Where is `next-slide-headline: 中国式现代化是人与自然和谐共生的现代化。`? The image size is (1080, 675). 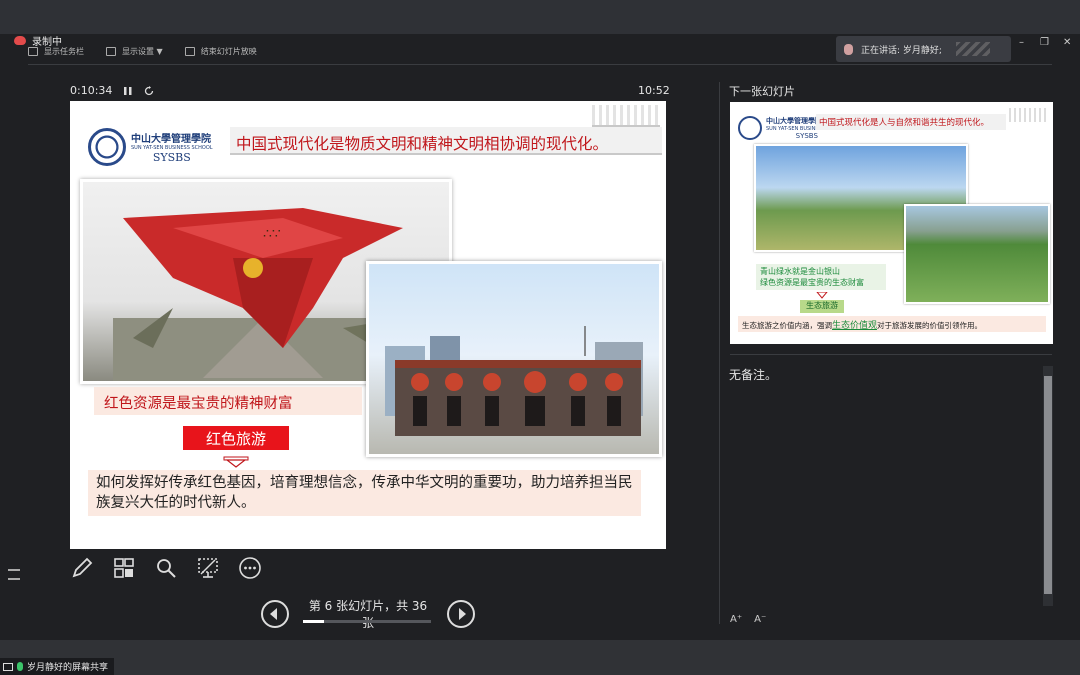 next-slide-headline: 中国式现代化是人与自然和谐共生的现代化。 is located at coordinates (911, 122).